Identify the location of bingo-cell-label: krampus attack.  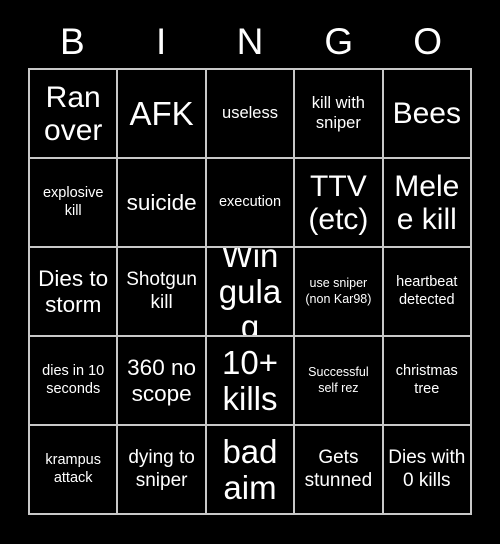
(73, 468).